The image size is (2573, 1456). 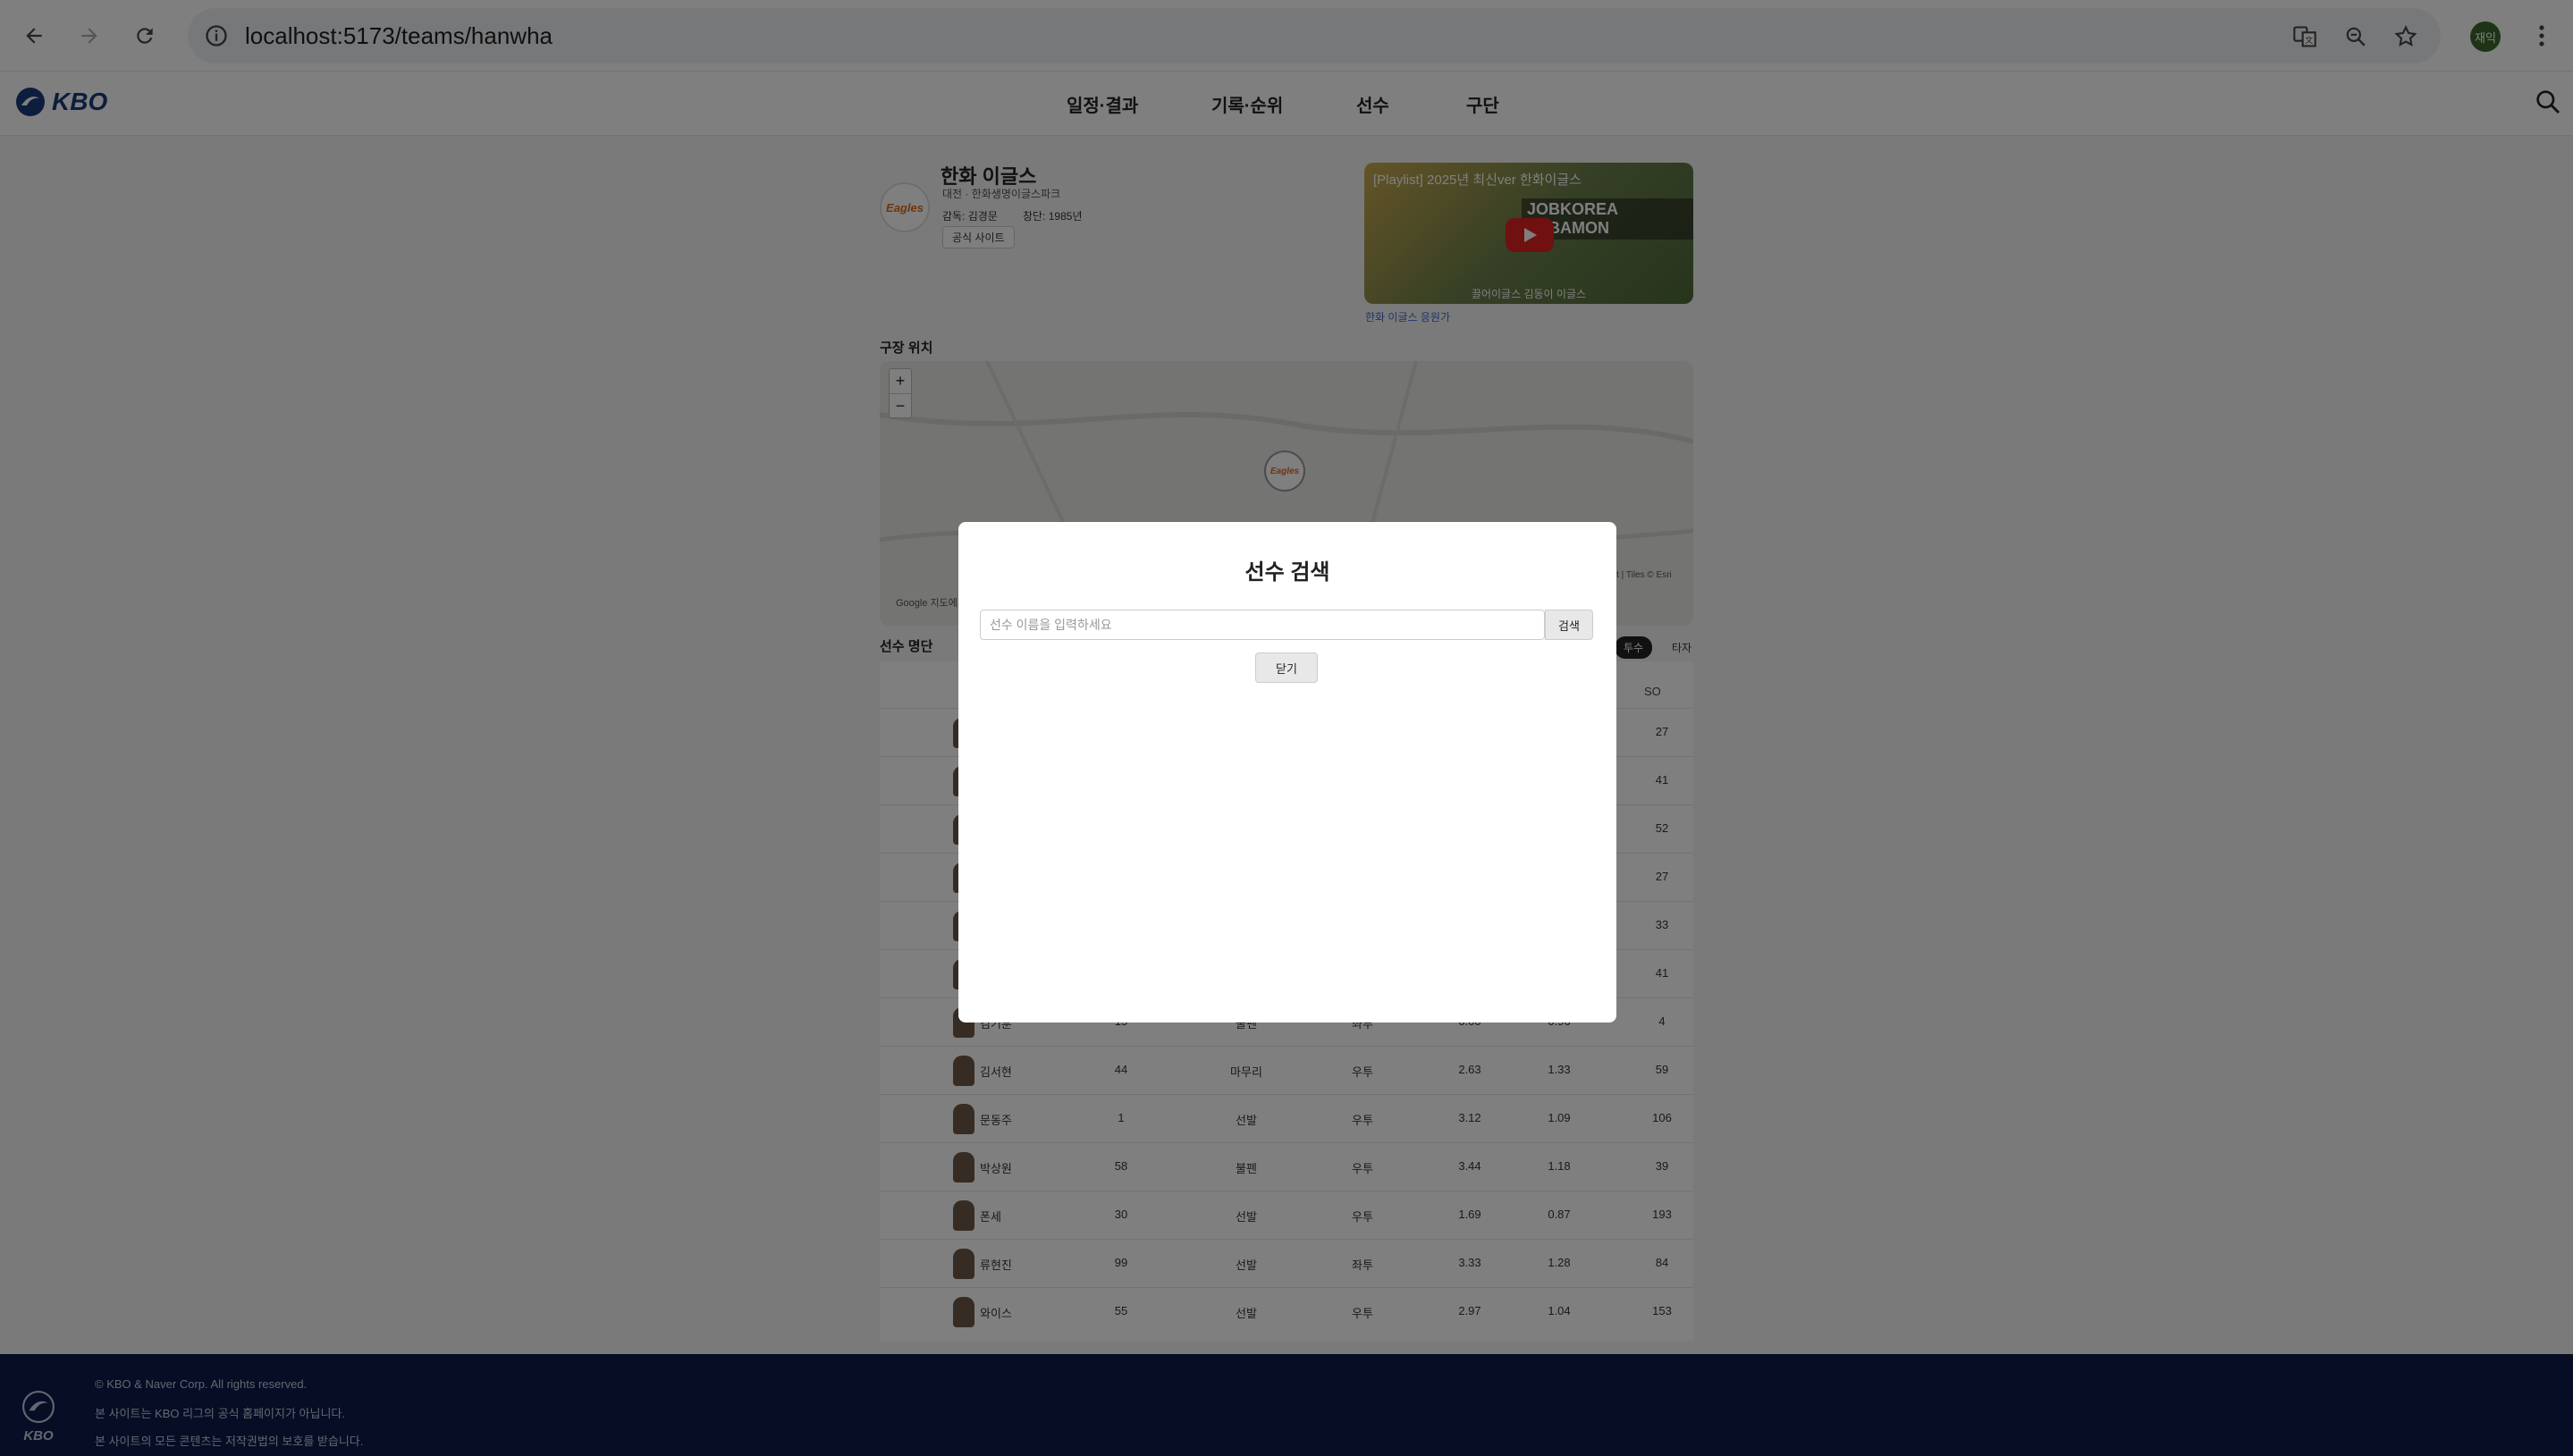 I want to click on player-search-modal: 선수 검색 검색 닫기, so click(x=1287, y=773).